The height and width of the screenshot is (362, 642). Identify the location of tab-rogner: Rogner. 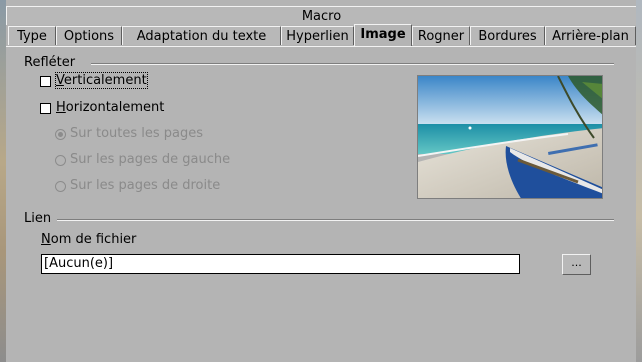
(441, 35).